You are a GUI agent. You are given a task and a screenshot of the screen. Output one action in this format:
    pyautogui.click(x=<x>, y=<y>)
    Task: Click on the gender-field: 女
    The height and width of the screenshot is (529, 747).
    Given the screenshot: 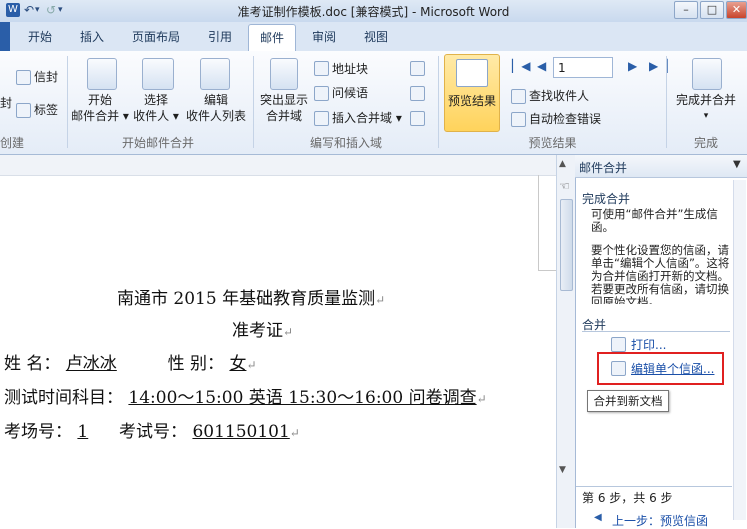 What is the action you would take?
    pyautogui.click(x=238, y=364)
    